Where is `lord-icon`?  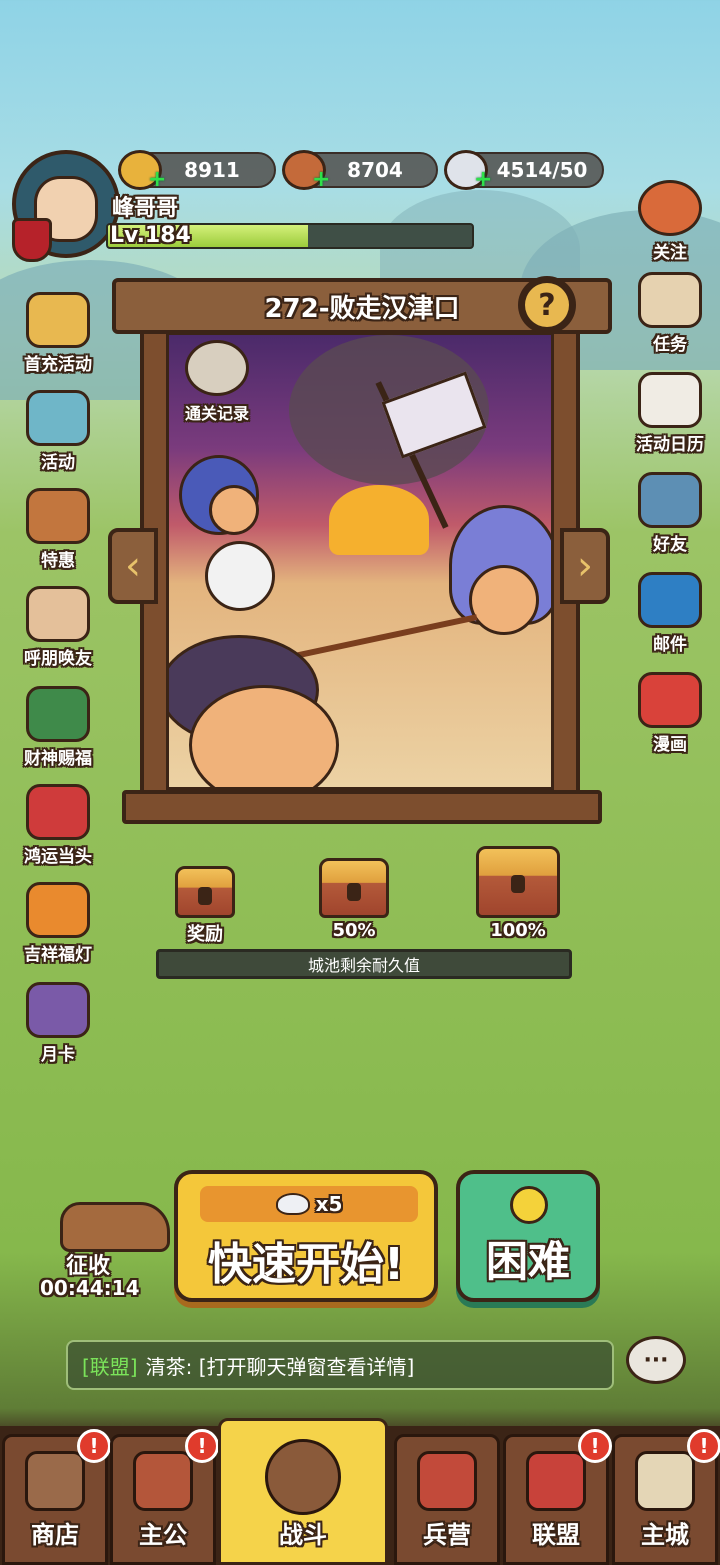 lord-icon is located at coordinates (163, 1481).